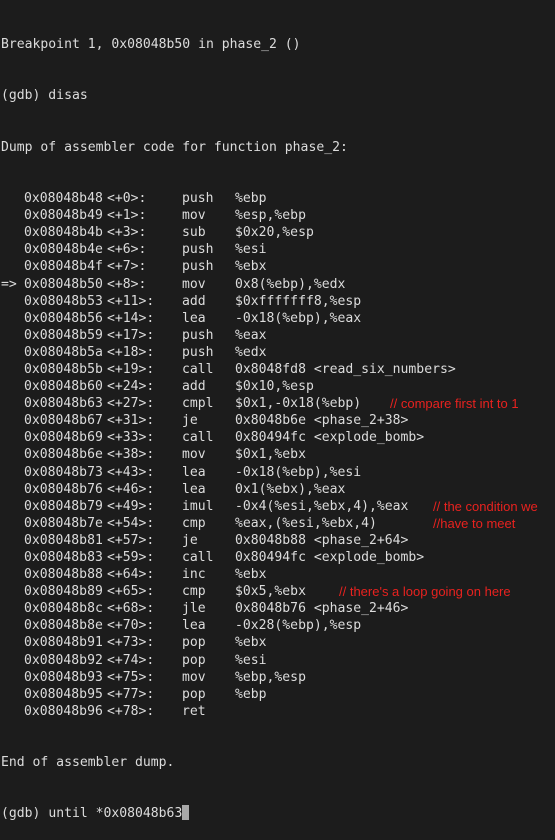 The image size is (555, 840). Describe the element at coordinates (63, 660) in the screenshot. I see `instruction-address: 0x08048b92` at that location.